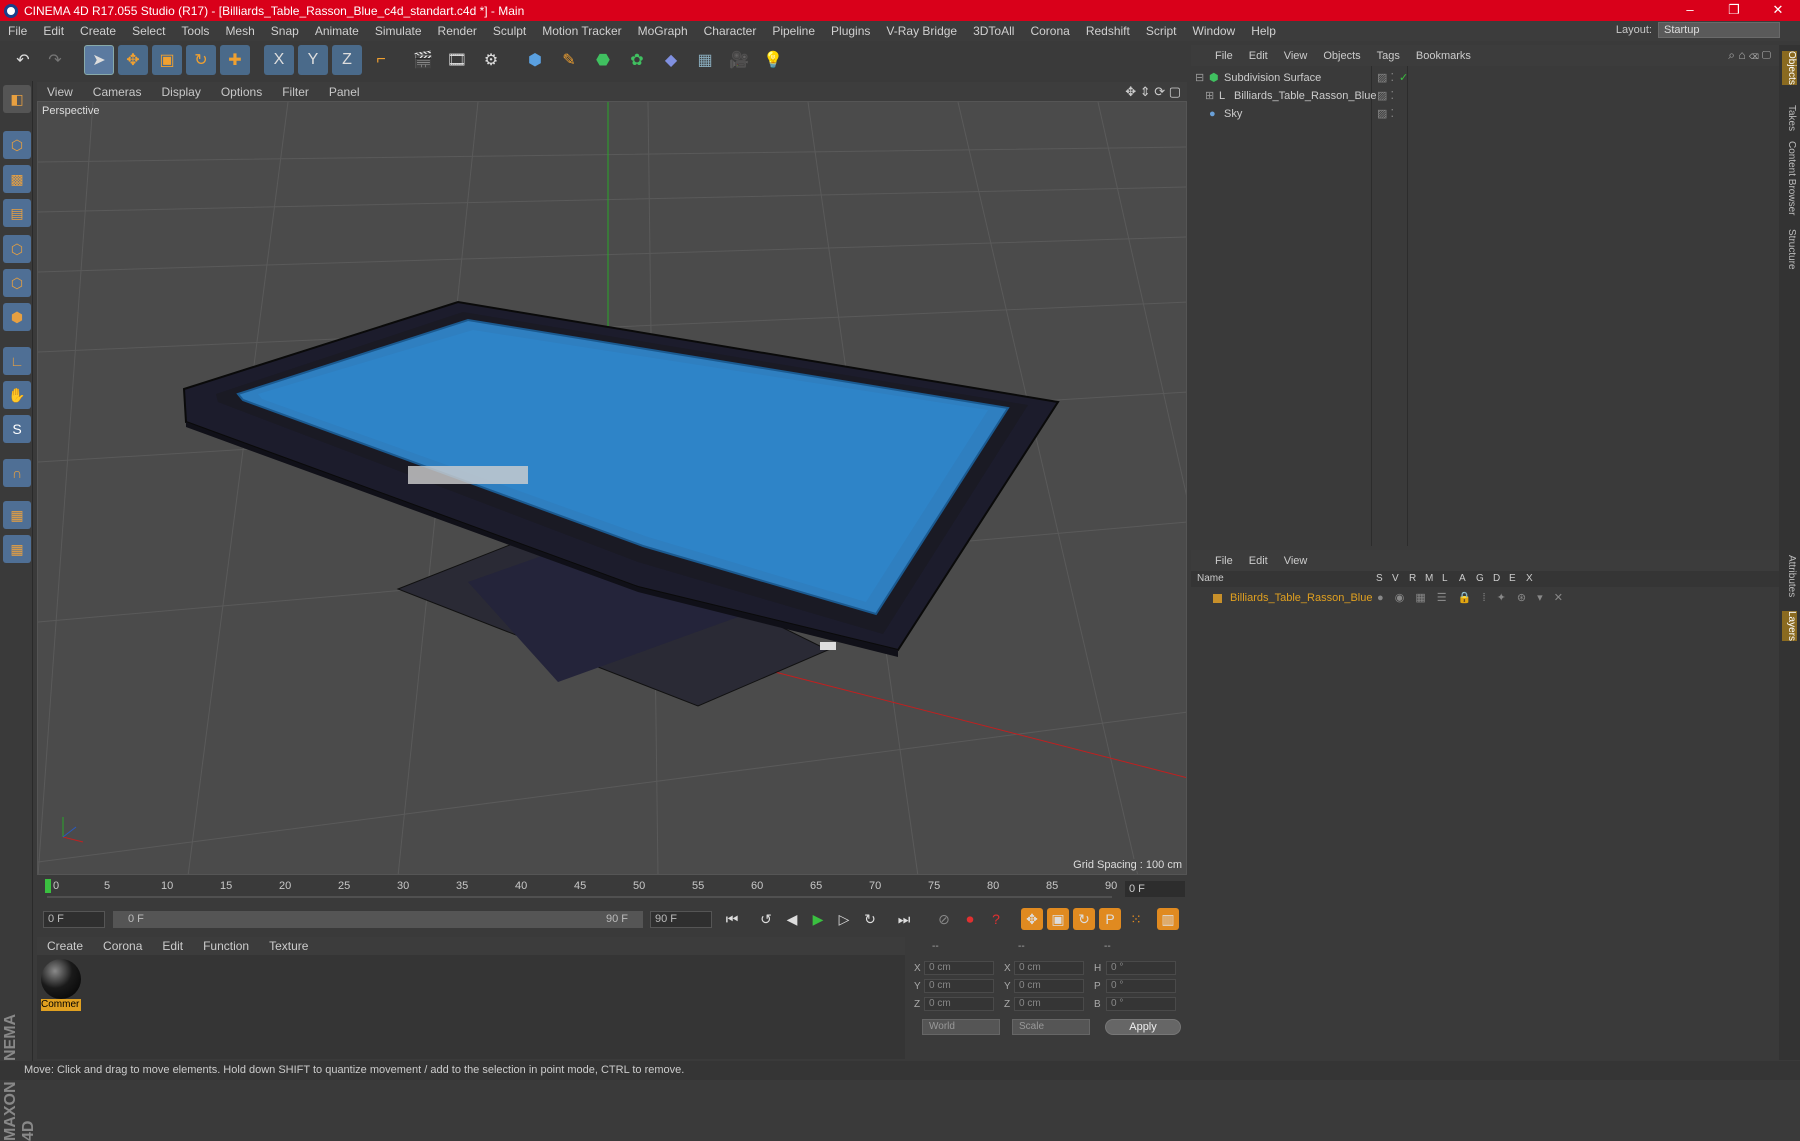 This screenshot has width=1800, height=1141. Describe the element at coordinates (1778, 10) in the screenshot. I see `close-button: ✕` at that location.